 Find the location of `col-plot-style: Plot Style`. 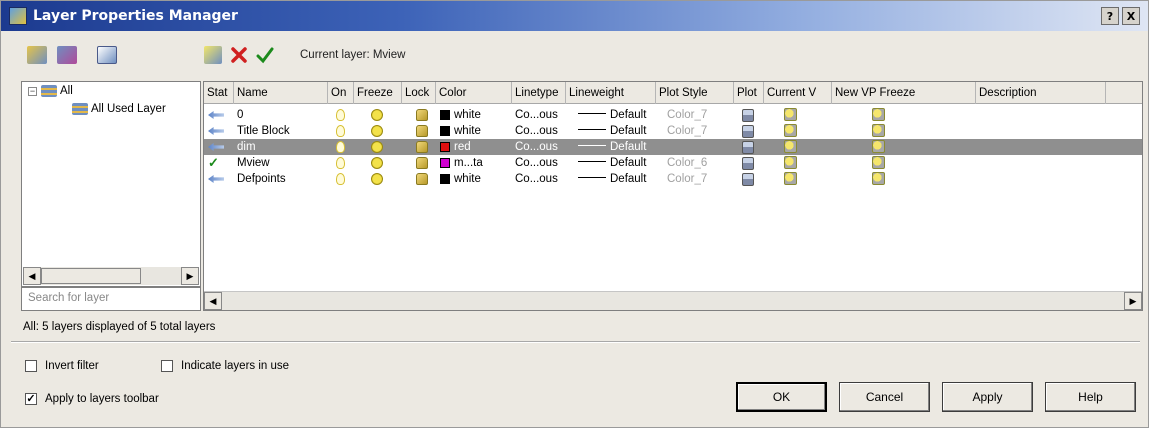

col-plot-style: Plot Style is located at coordinates (695, 93).